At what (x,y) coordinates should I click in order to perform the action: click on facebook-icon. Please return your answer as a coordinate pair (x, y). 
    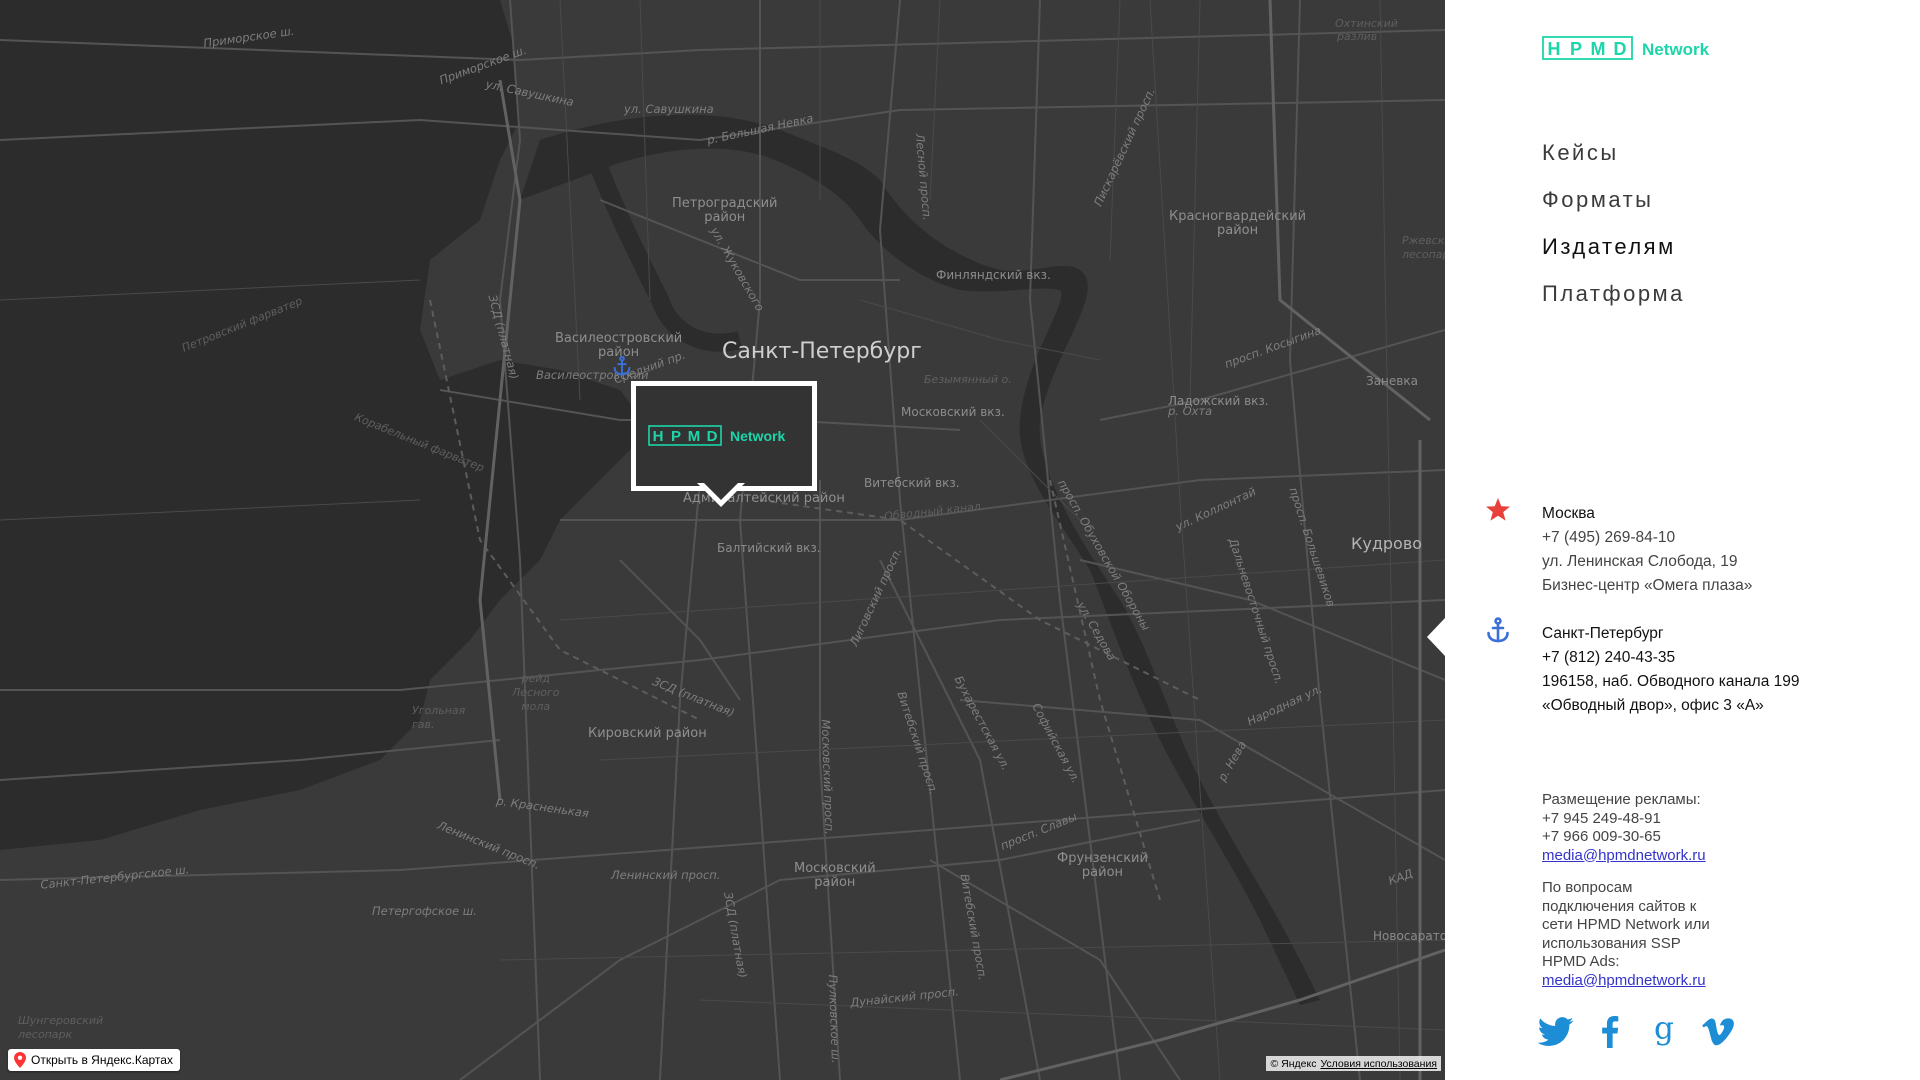
    Looking at the image, I should click on (1610, 1032).